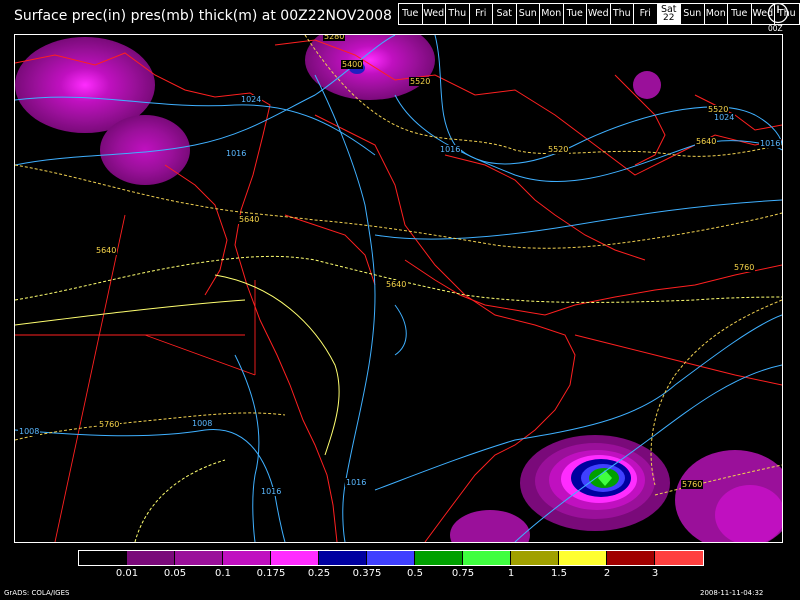  What do you see at coordinates (732, 593) in the screenshot?
I see `timestamp-text: 2008-11-11-04:32` at bounding box center [732, 593].